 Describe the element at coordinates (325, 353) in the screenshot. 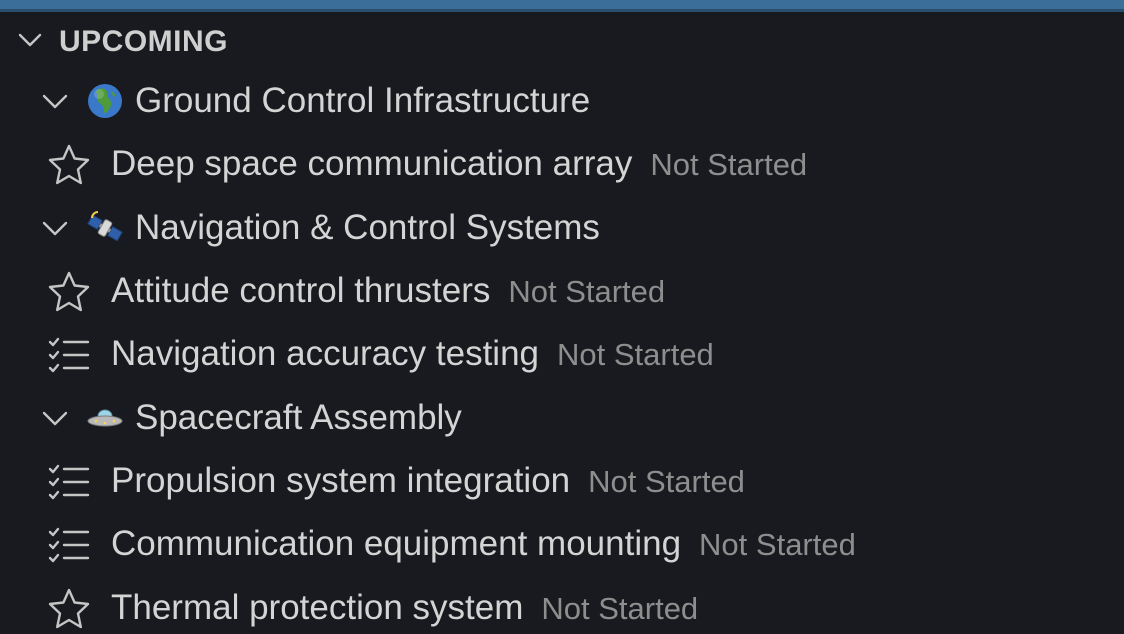

I see `tree-item-label: Navigation accuracy testing` at that location.